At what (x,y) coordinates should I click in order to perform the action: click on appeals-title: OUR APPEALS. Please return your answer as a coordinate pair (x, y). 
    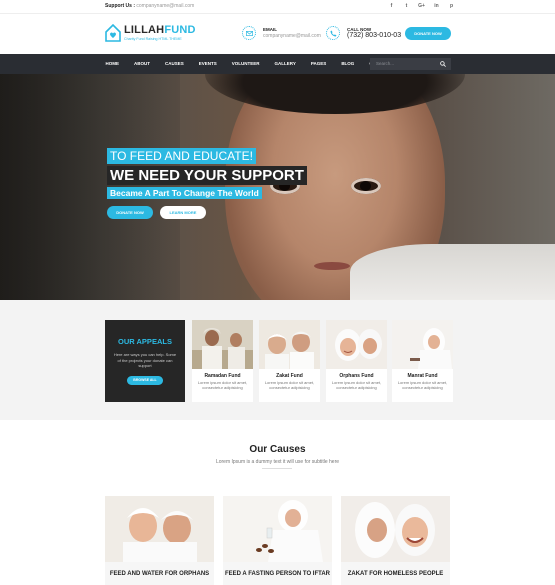
    Looking at the image, I should click on (145, 341).